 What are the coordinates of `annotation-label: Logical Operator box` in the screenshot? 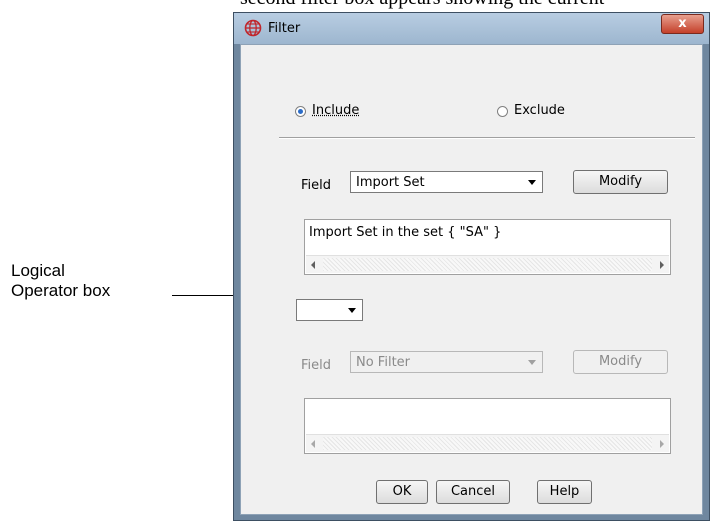 It's located at (60, 281).